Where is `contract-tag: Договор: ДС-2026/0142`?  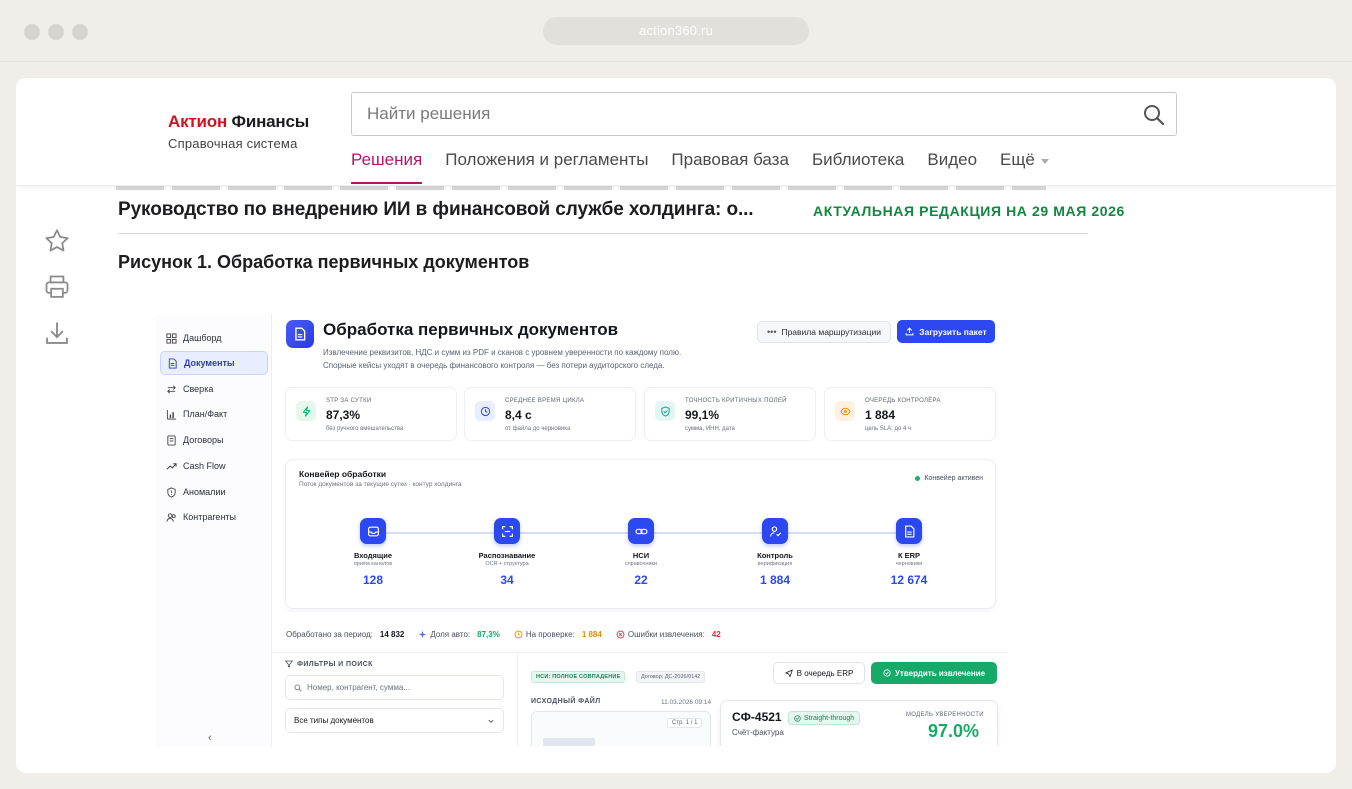 contract-tag: Договор: ДС-2026/0142 is located at coordinates (671, 677).